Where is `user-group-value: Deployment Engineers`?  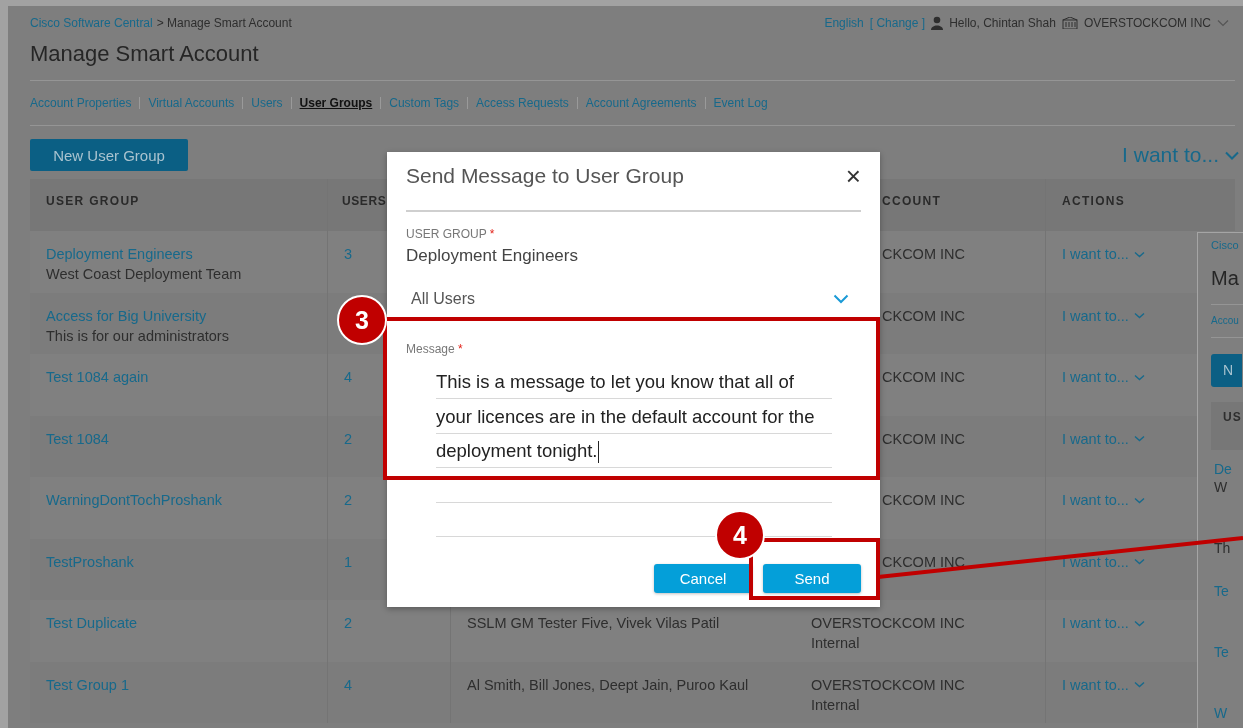
user-group-value: Deployment Engineers is located at coordinates (492, 256).